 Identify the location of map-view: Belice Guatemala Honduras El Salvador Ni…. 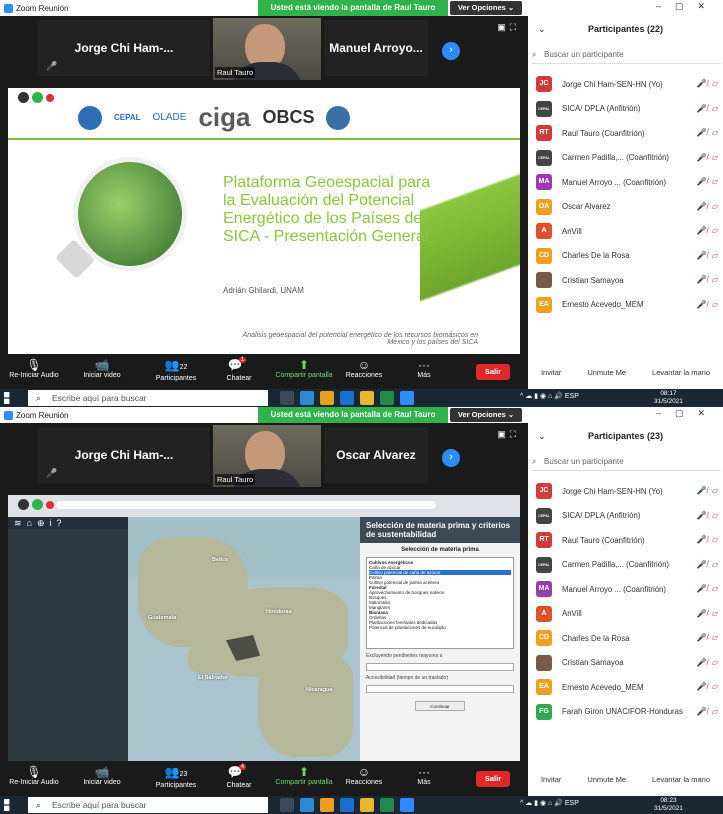
(244, 639).